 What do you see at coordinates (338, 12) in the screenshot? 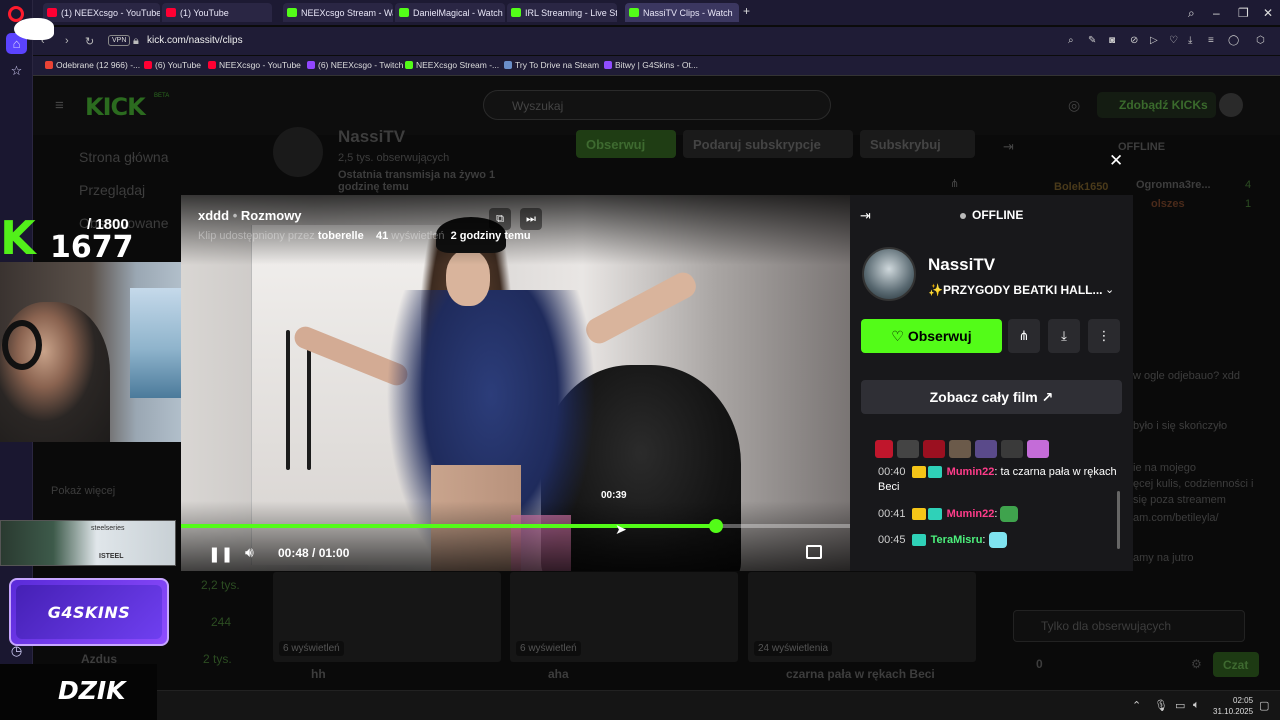
I see `tab-neexcsgo-kick: NEEXcsgo Stream - Watch` at bounding box center [338, 12].